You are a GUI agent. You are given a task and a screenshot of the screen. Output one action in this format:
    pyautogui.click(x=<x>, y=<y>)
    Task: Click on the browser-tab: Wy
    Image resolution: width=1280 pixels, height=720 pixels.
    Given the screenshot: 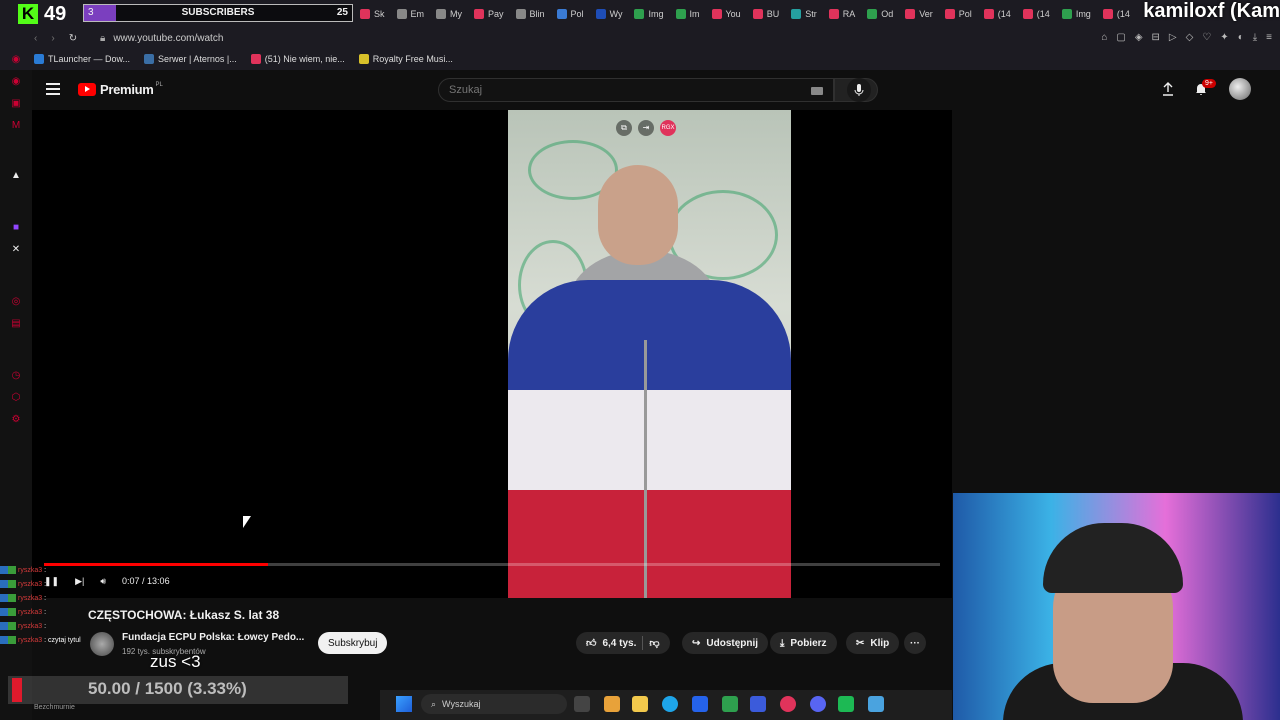 What is the action you would take?
    pyautogui.click(x=609, y=14)
    